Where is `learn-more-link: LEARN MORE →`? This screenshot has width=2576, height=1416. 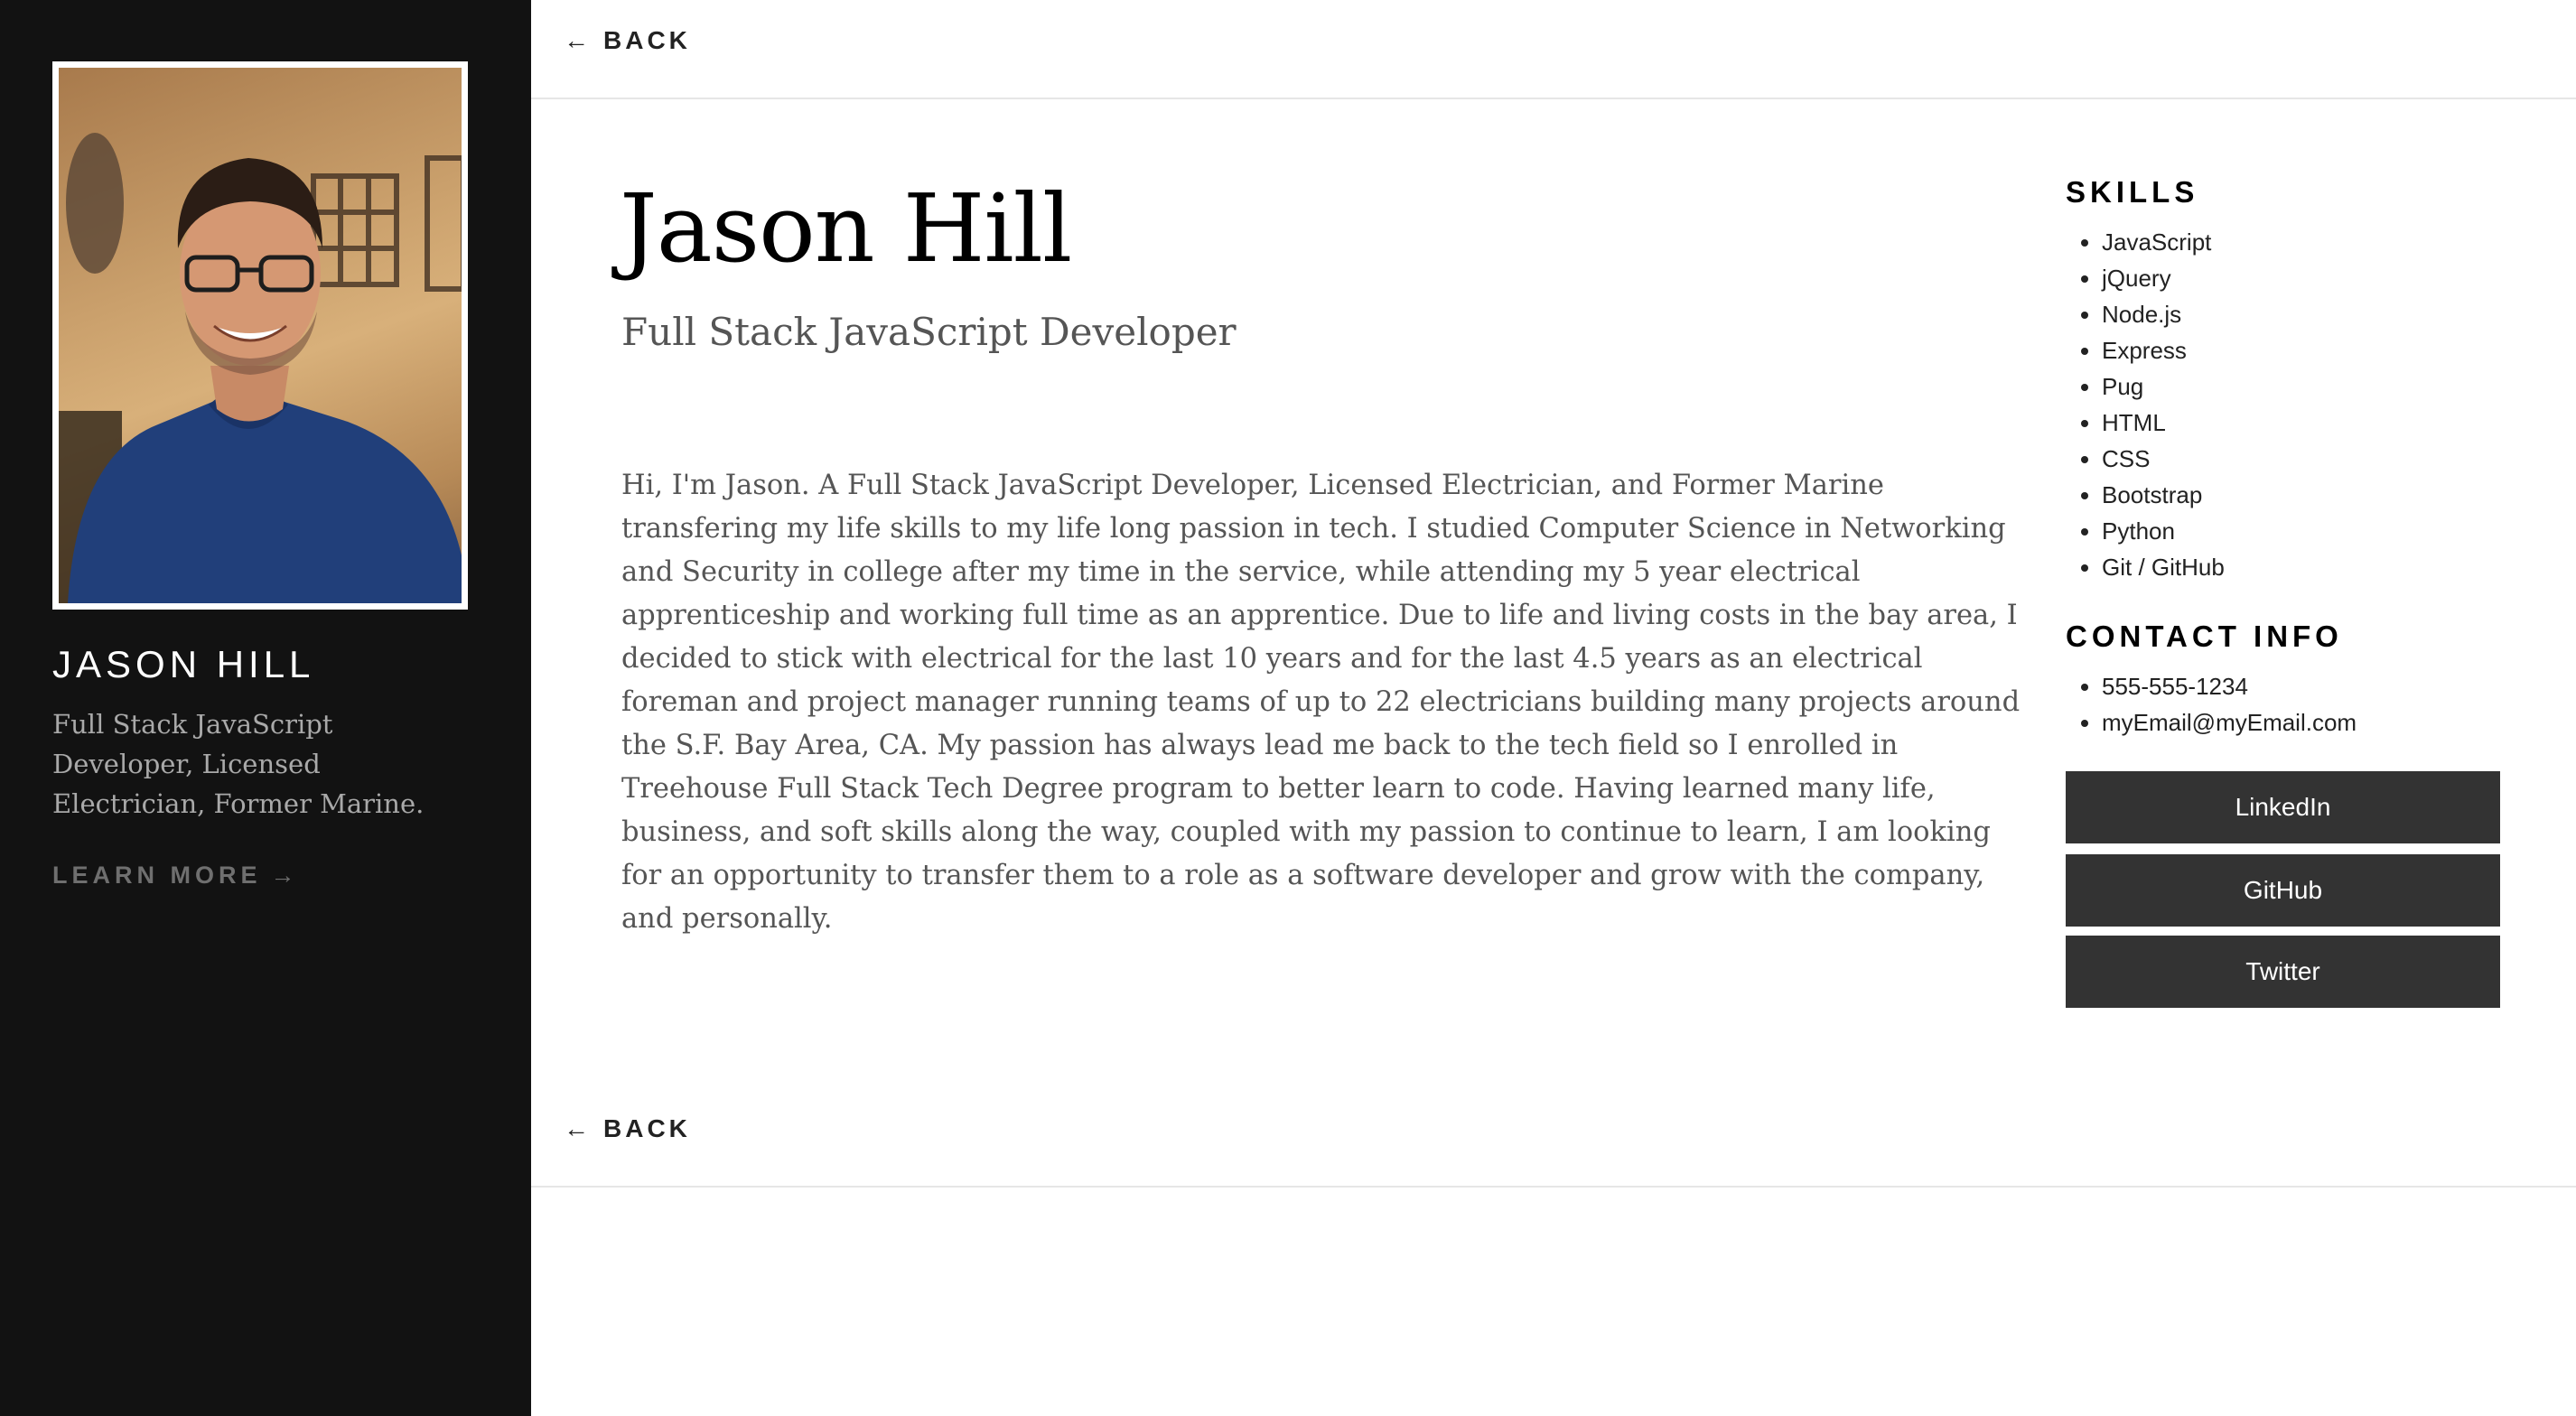
learn-more-link: LEARN MORE → is located at coordinates (173, 876).